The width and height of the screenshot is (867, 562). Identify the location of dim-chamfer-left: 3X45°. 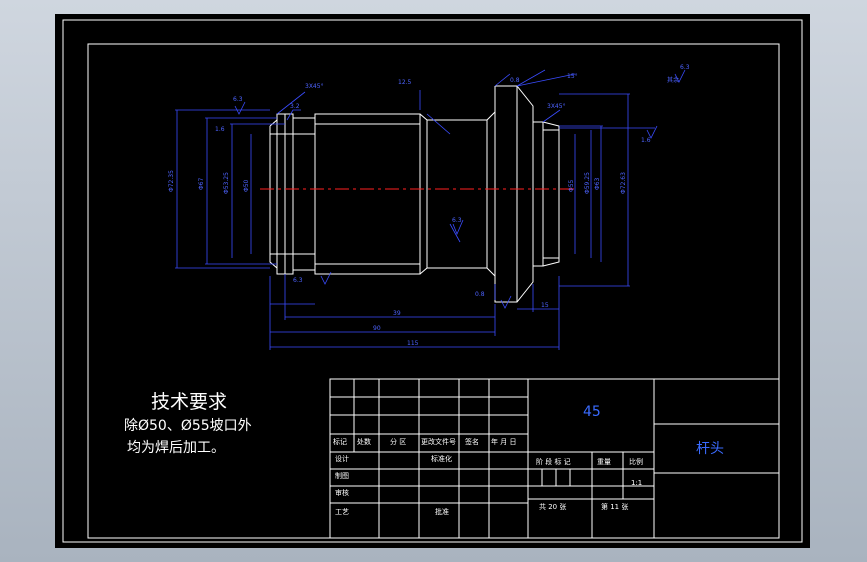
(314, 86).